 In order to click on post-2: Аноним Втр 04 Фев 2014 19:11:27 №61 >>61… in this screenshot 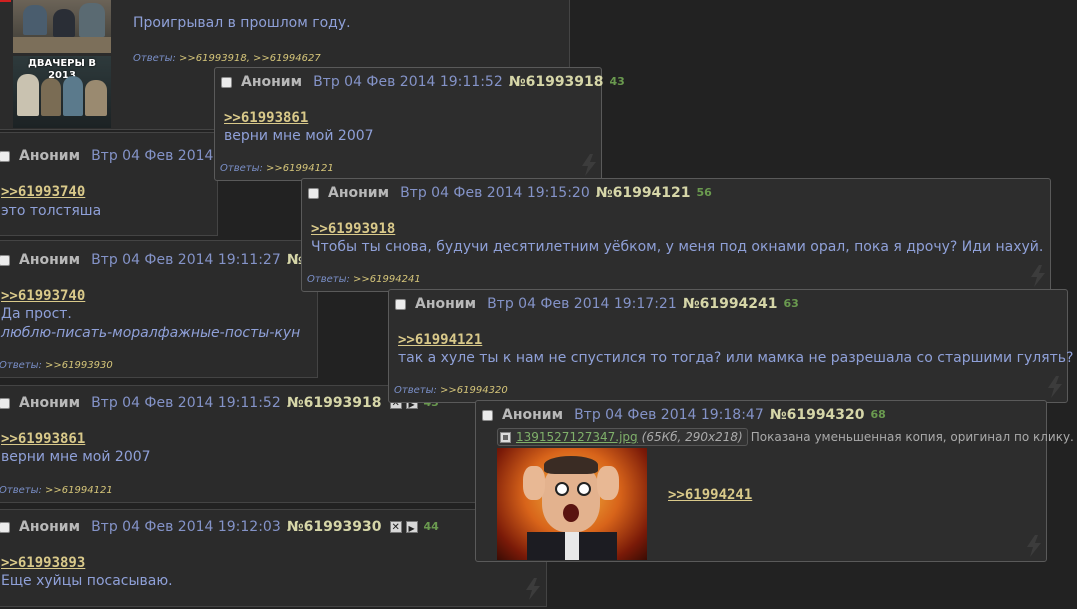, I will do `click(161, 309)`.